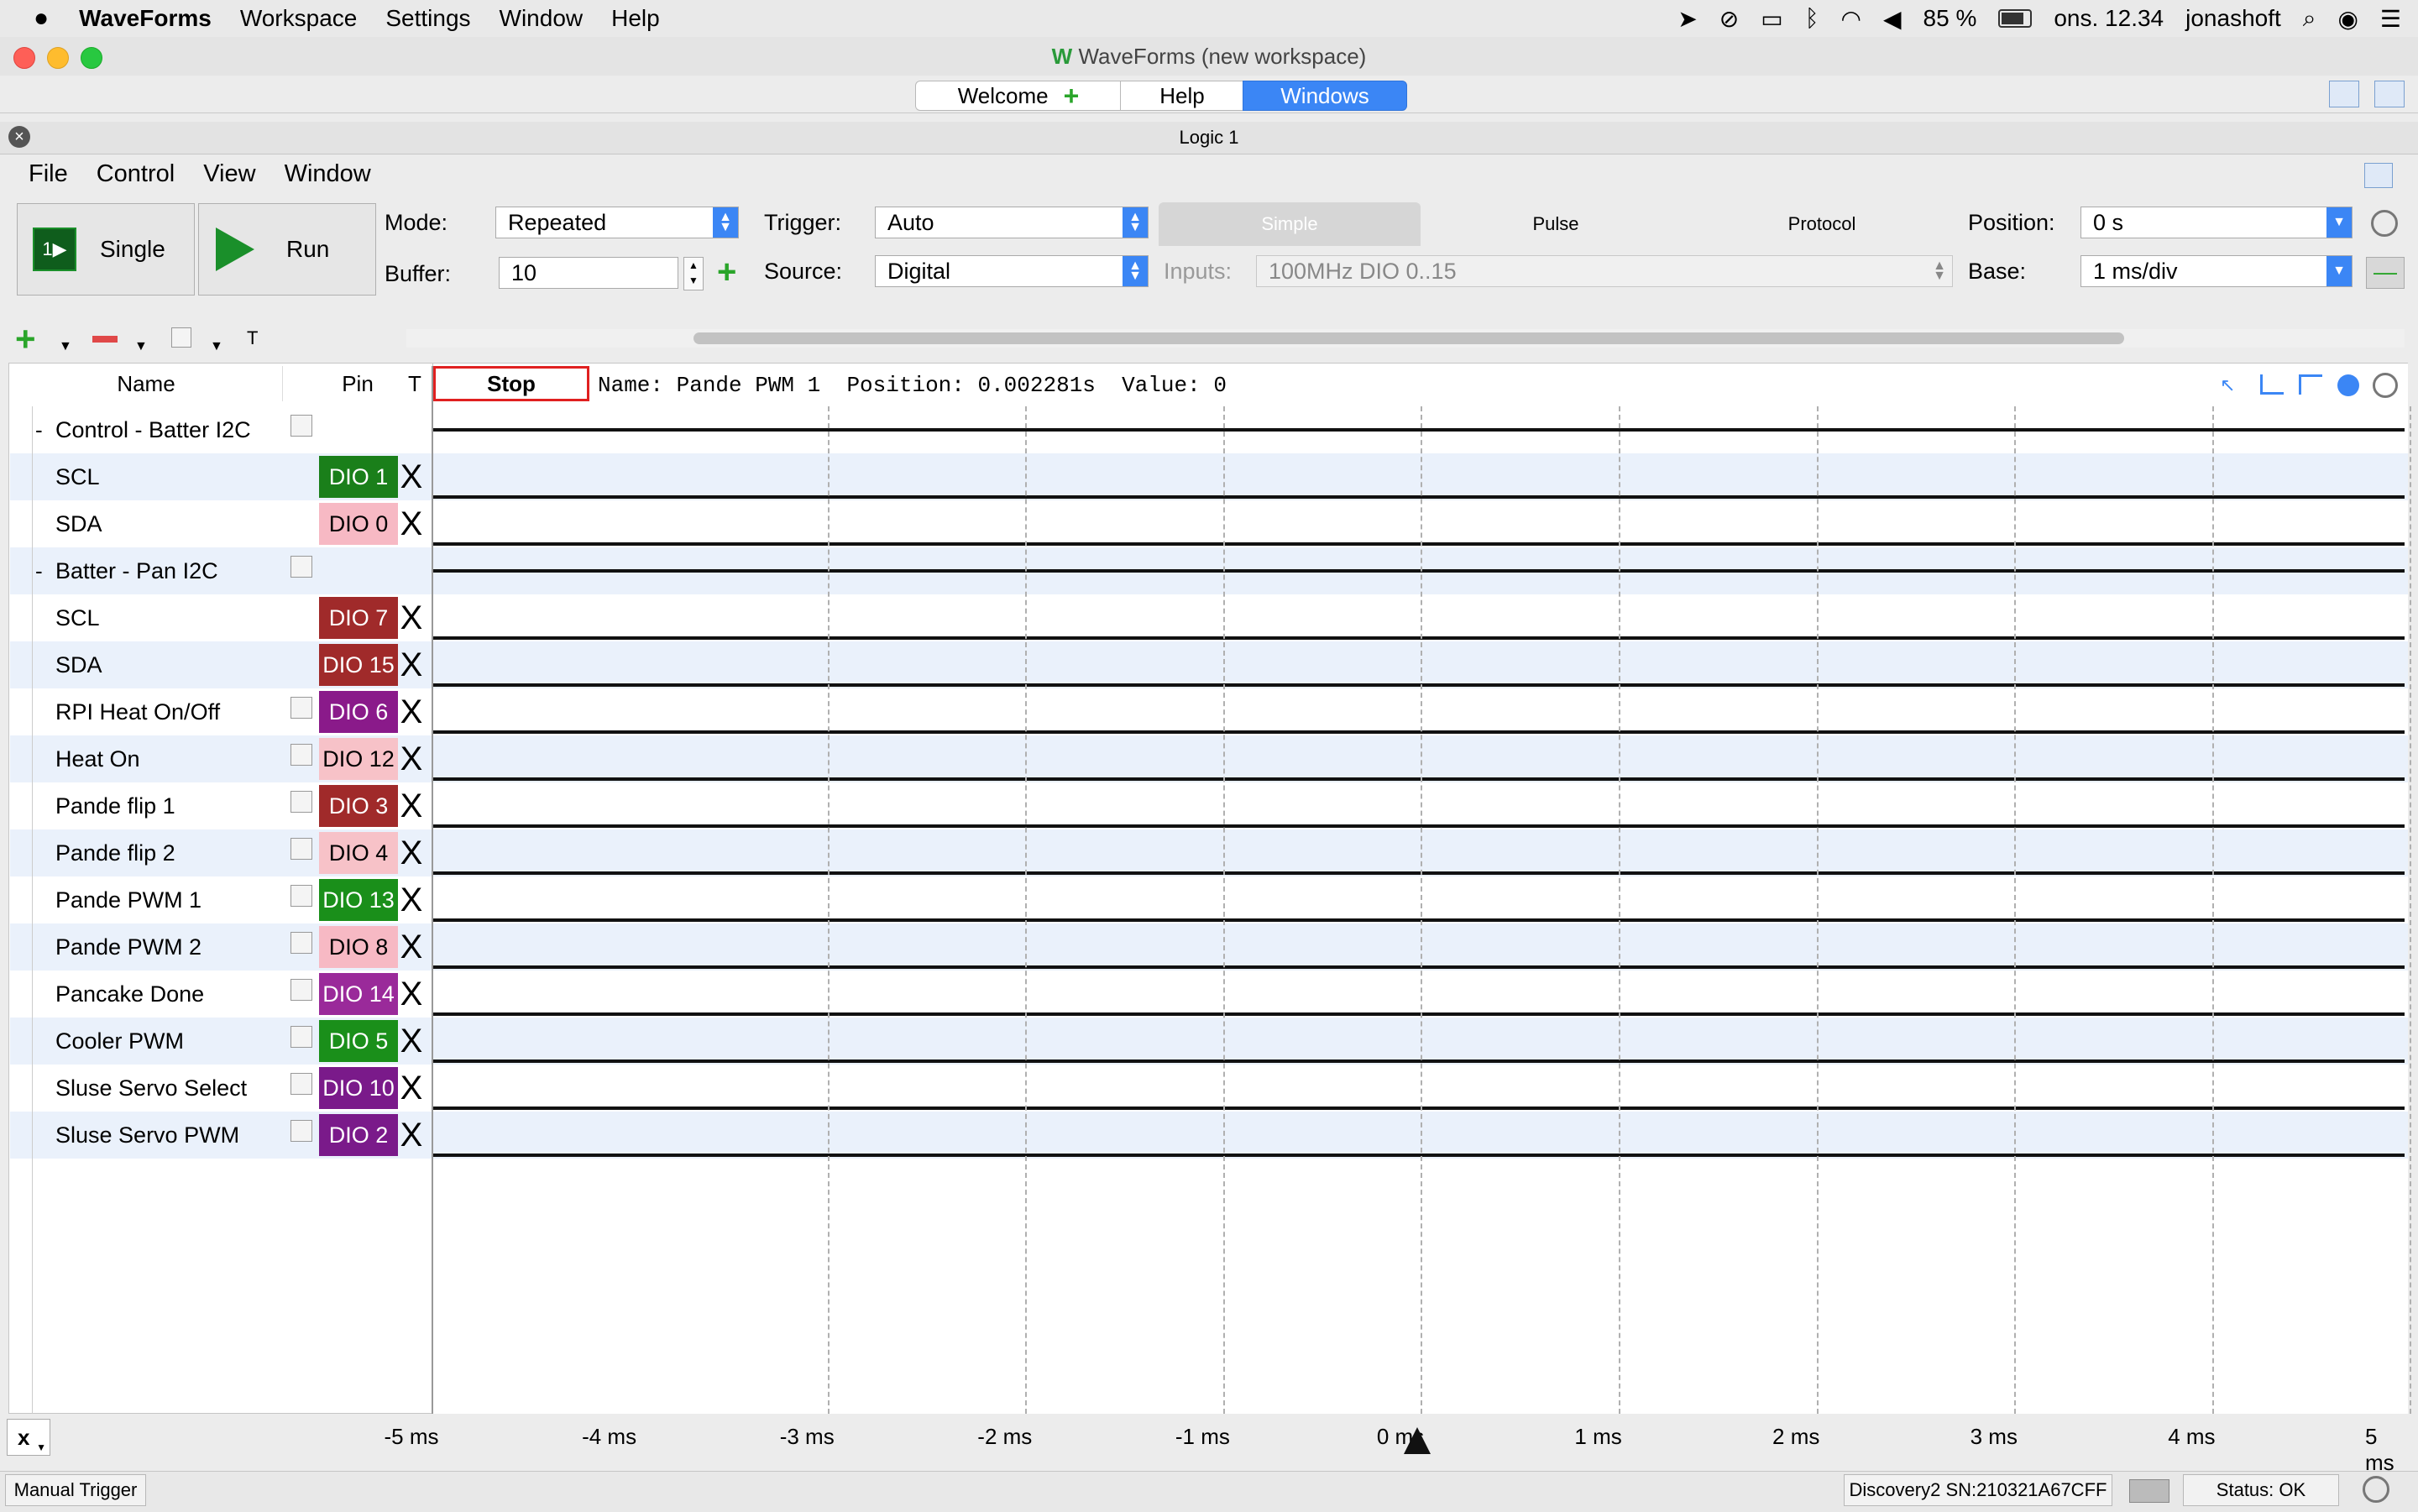  What do you see at coordinates (328, 174) in the screenshot?
I see `menu-doc-window: Window` at bounding box center [328, 174].